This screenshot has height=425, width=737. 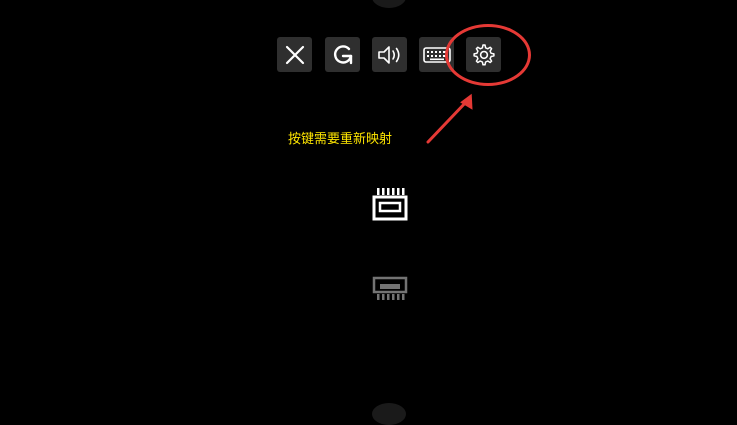 I want to click on annotation-arrow, so click(x=449, y=118).